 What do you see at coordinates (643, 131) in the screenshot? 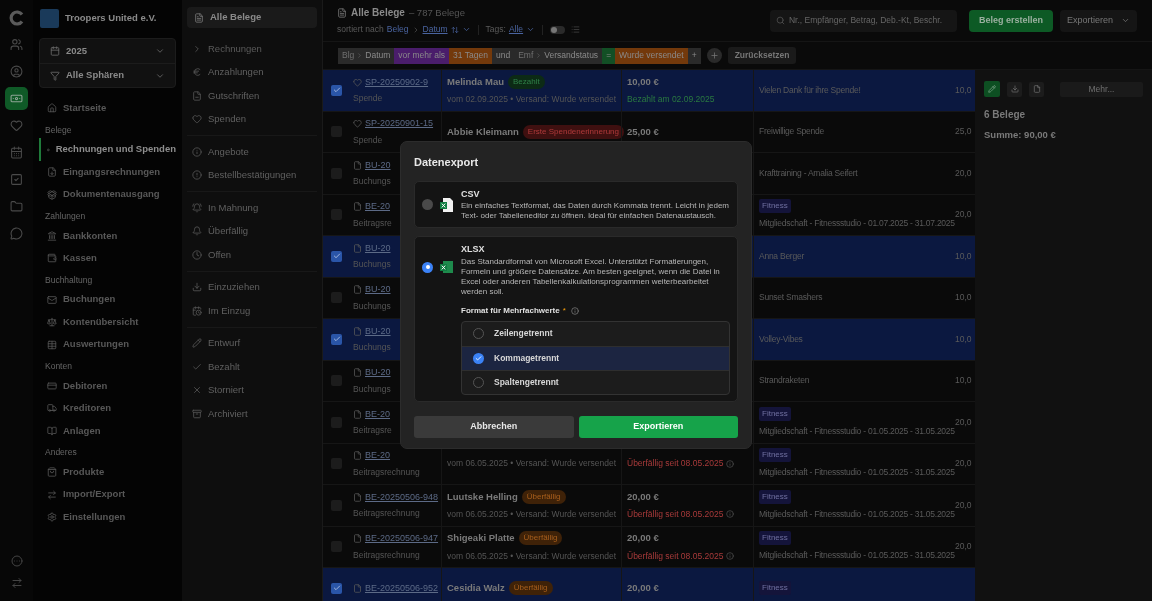
I see `amount: 25,00 €` at bounding box center [643, 131].